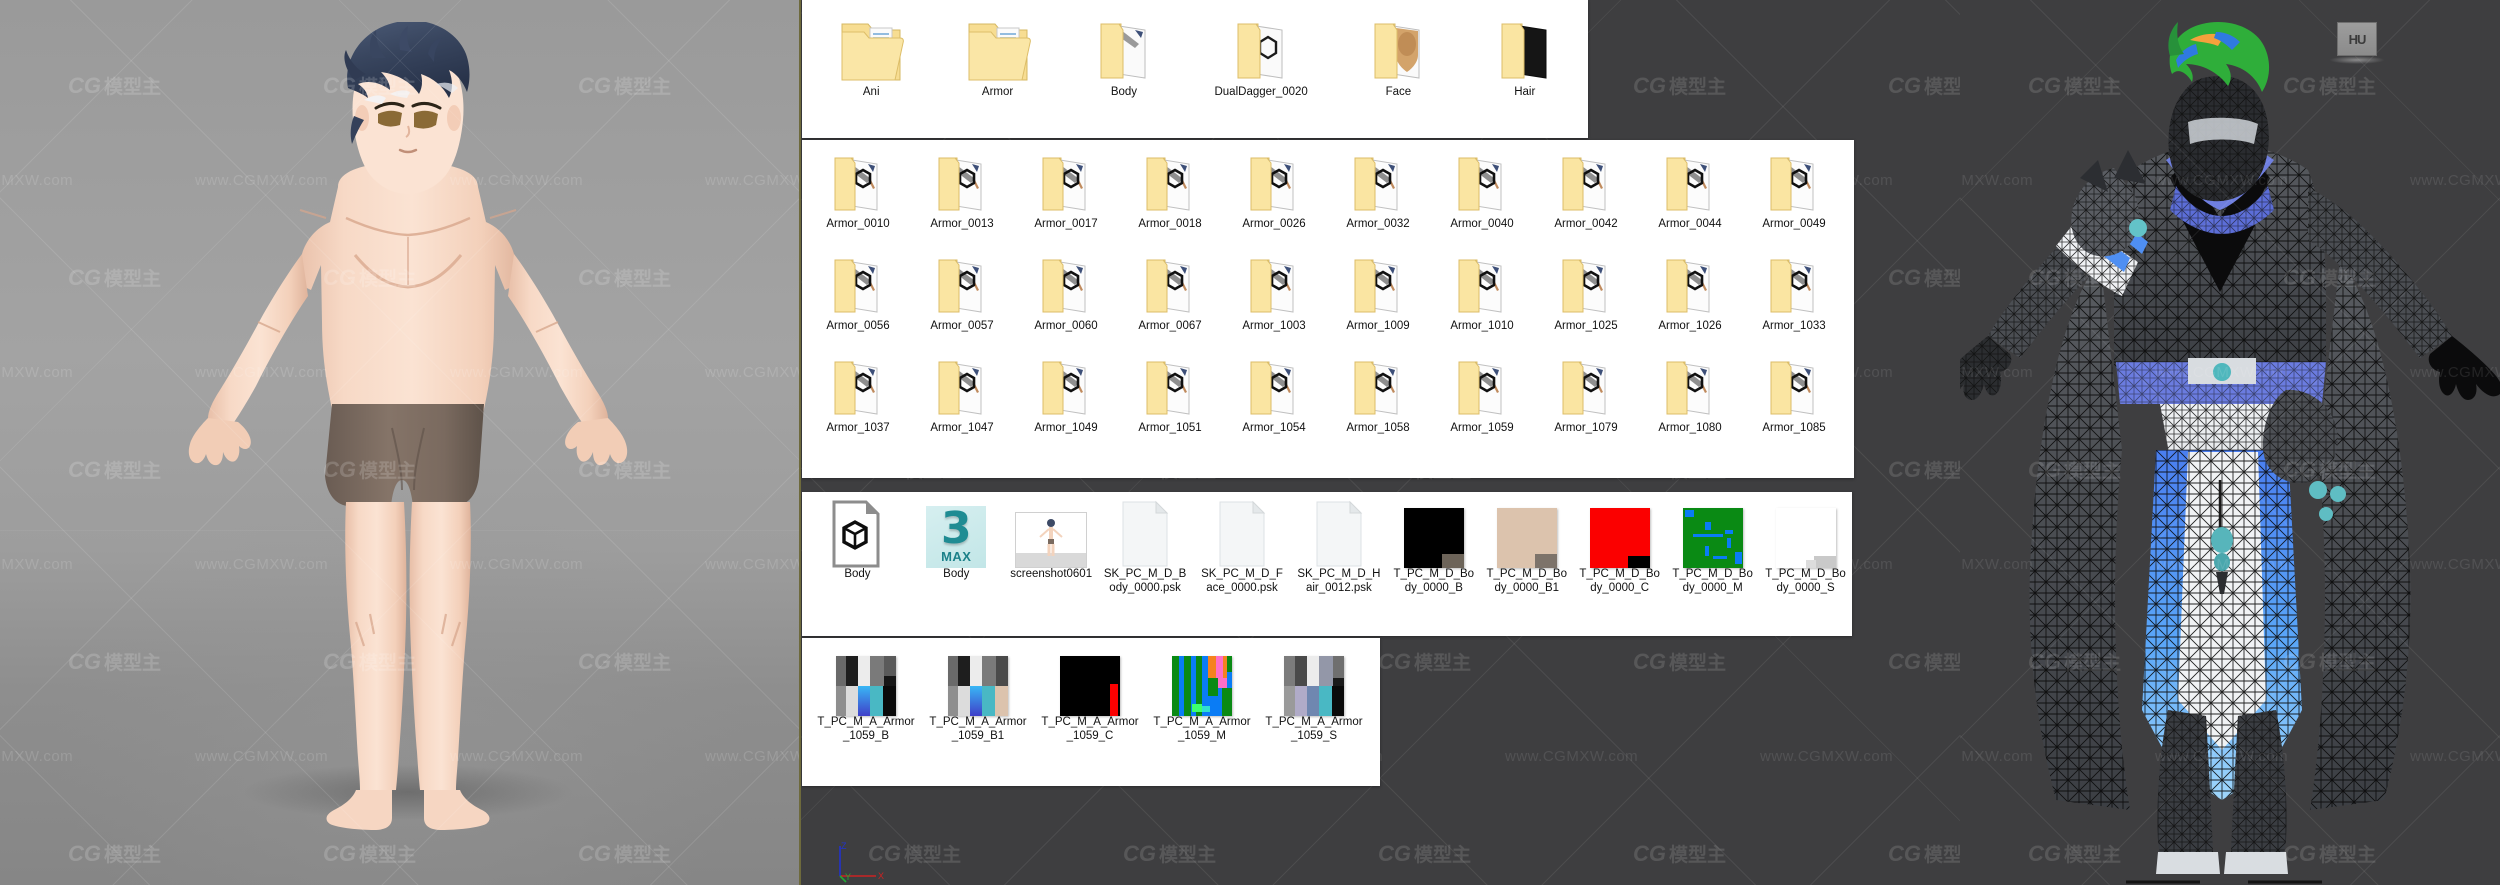 The height and width of the screenshot is (885, 2500). I want to click on file-item: Armor_0044, so click(1690, 197).